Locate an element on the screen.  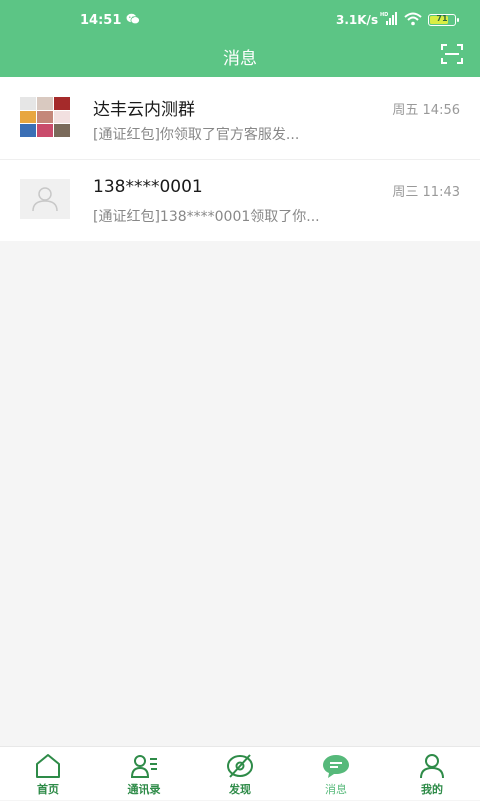
tab-discover: 发现 is located at coordinates (240, 774).